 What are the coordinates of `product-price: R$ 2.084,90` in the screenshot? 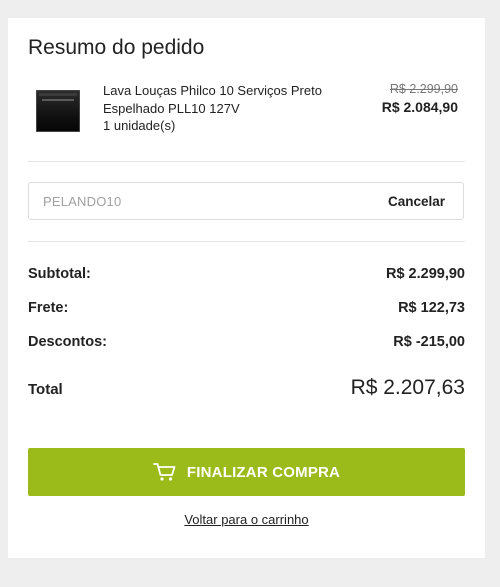 It's located at (419, 107).